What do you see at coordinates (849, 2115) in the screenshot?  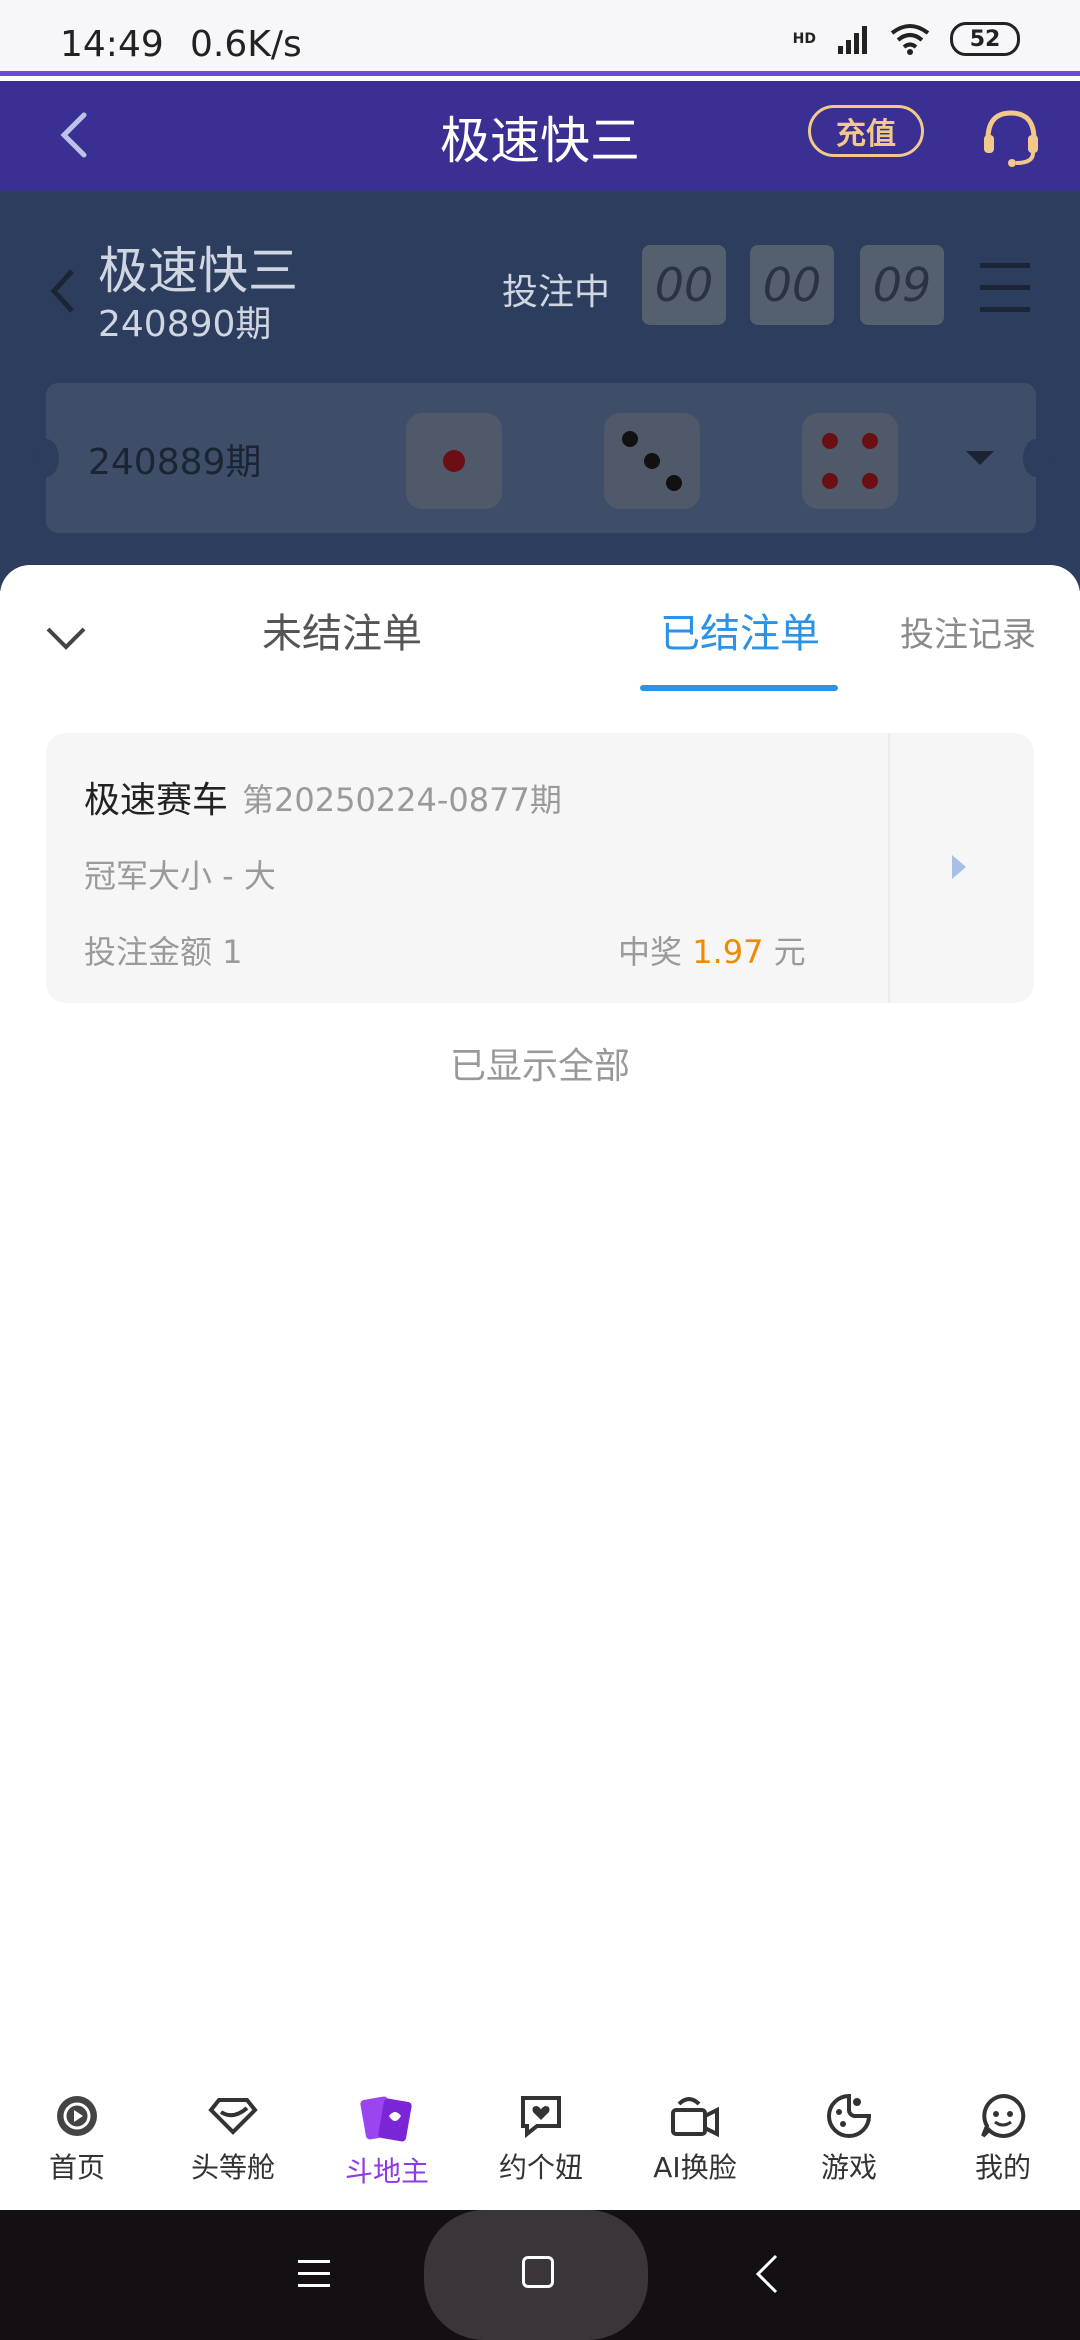 I see `palette-icon` at bounding box center [849, 2115].